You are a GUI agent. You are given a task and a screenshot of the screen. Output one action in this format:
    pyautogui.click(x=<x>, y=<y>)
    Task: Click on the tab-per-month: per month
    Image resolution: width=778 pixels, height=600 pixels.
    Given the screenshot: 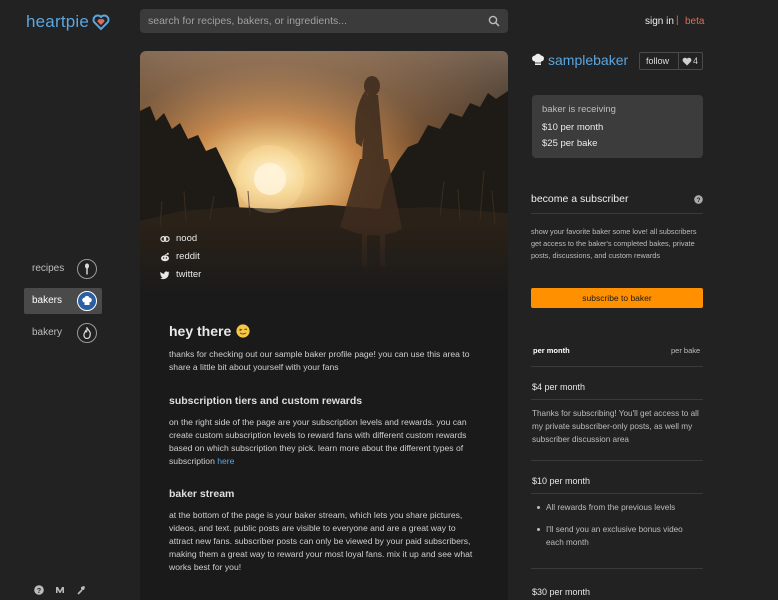 What is the action you would take?
    pyautogui.click(x=551, y=350)
    